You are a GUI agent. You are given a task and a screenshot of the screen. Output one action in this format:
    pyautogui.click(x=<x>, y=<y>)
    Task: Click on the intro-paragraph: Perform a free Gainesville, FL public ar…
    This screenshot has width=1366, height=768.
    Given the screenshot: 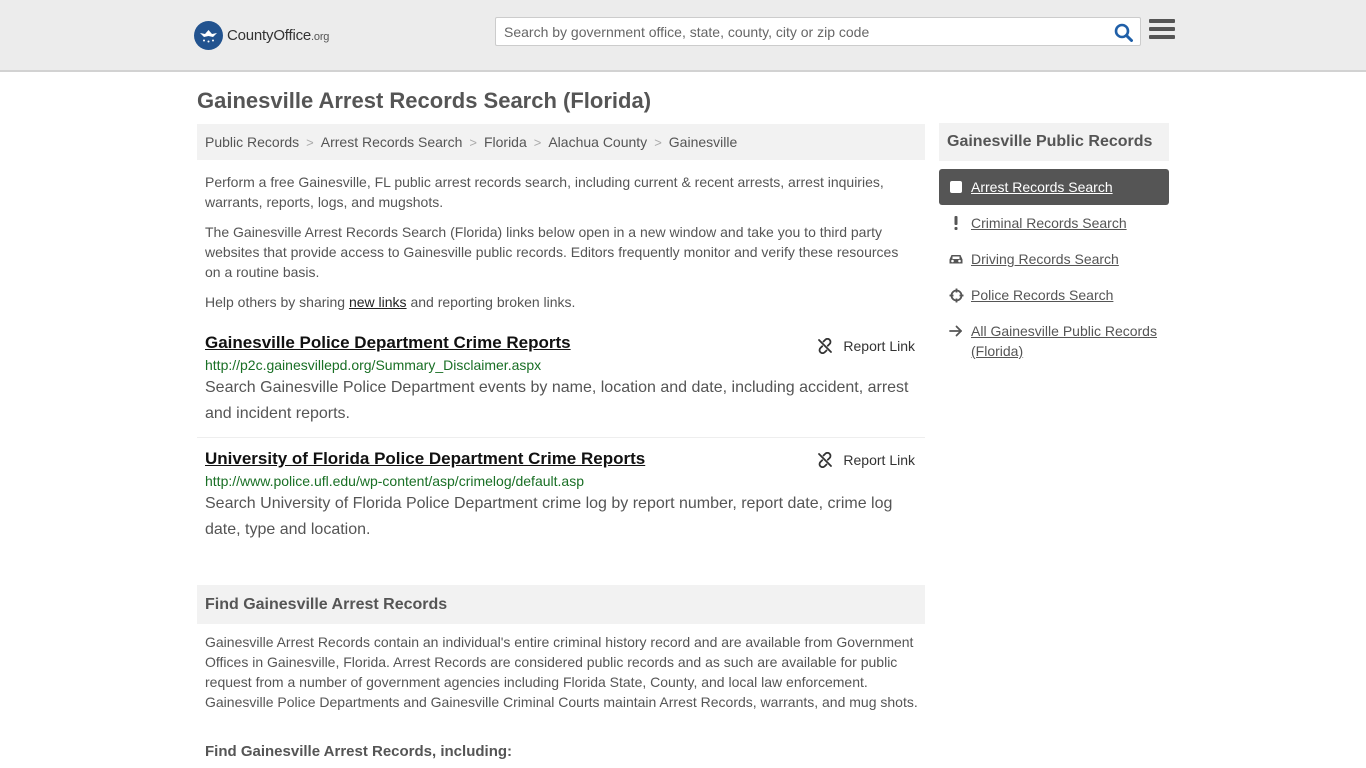 What is the action you would take?
    pyautogui.click(x=544, y=192)
    